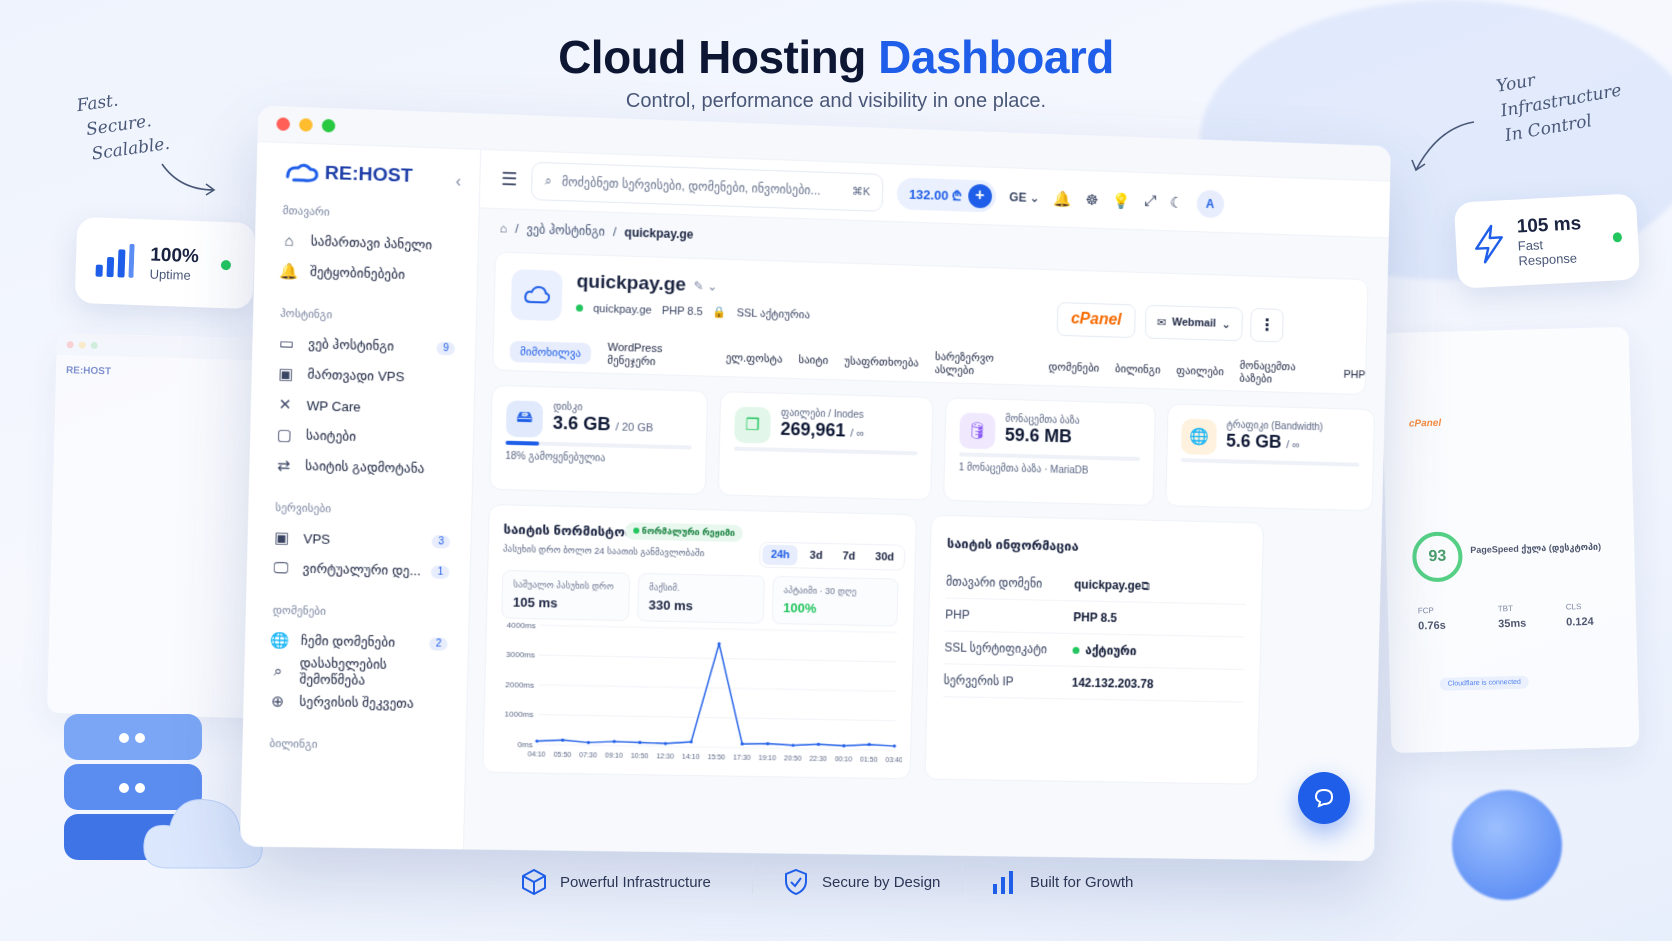  Describe the element at coordinates (283, 124) in the screenshot. I see `close-button` at that location.